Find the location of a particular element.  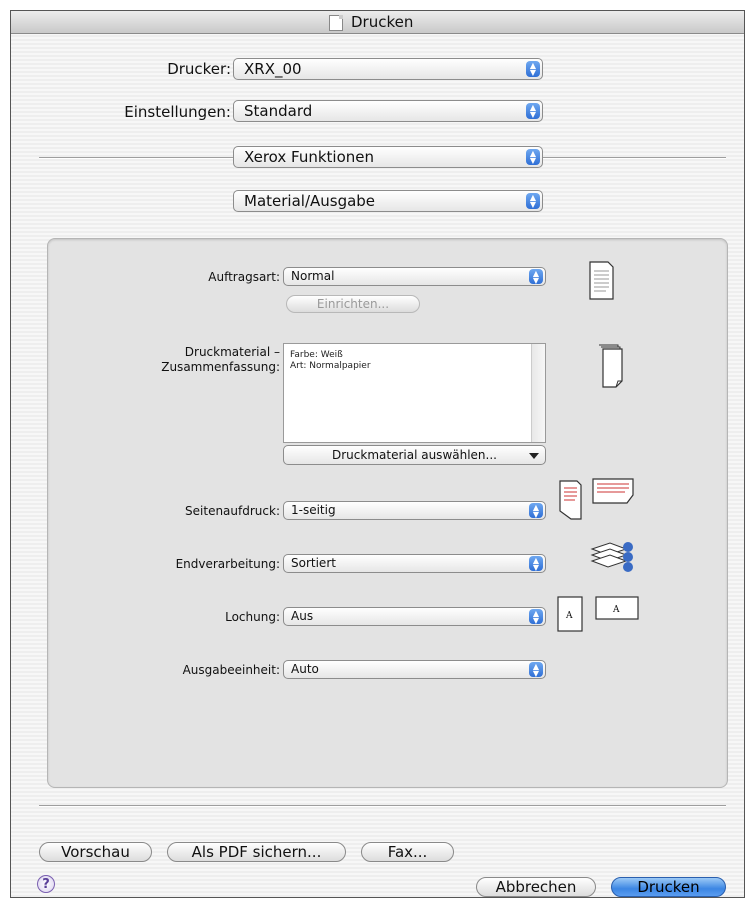

features-popup: Xerox Funktionen ▲ ▼ is located at coordinates (388, 157).